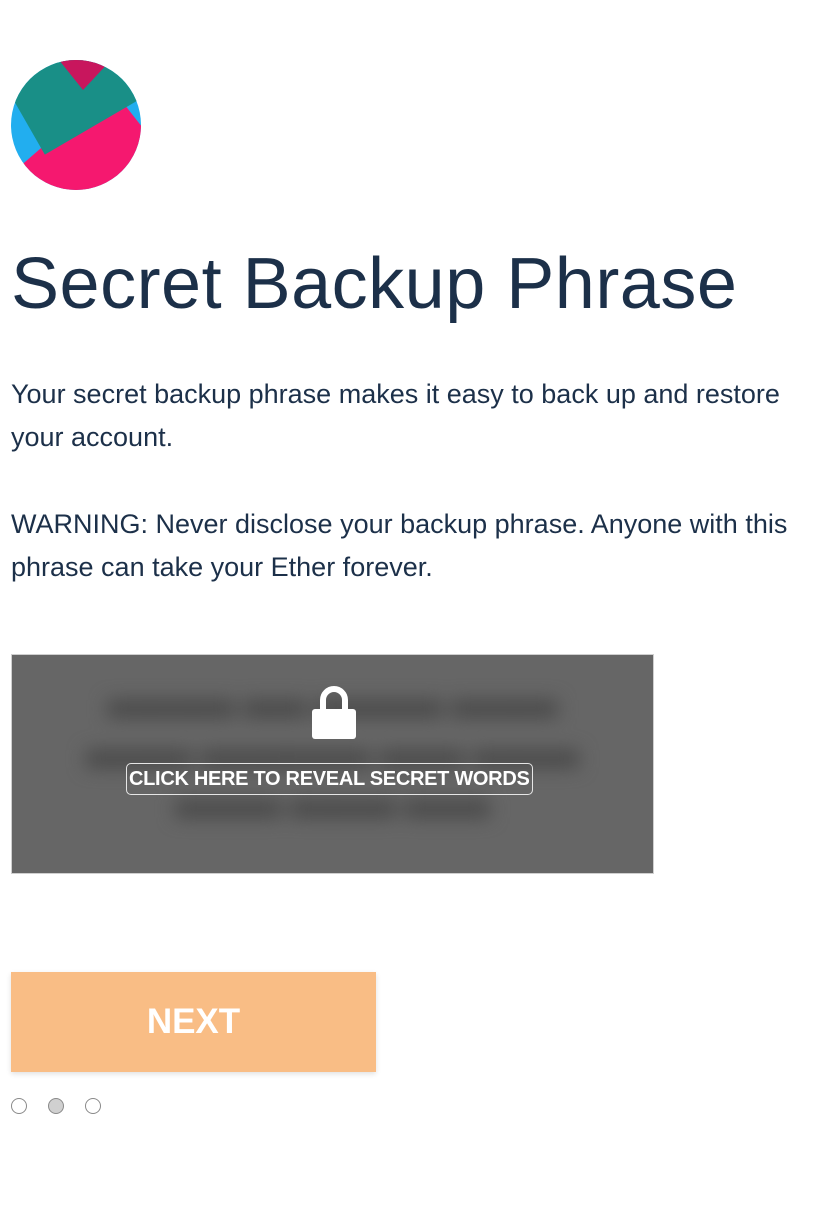  I want to click on lock-icon, so click(334, 712).